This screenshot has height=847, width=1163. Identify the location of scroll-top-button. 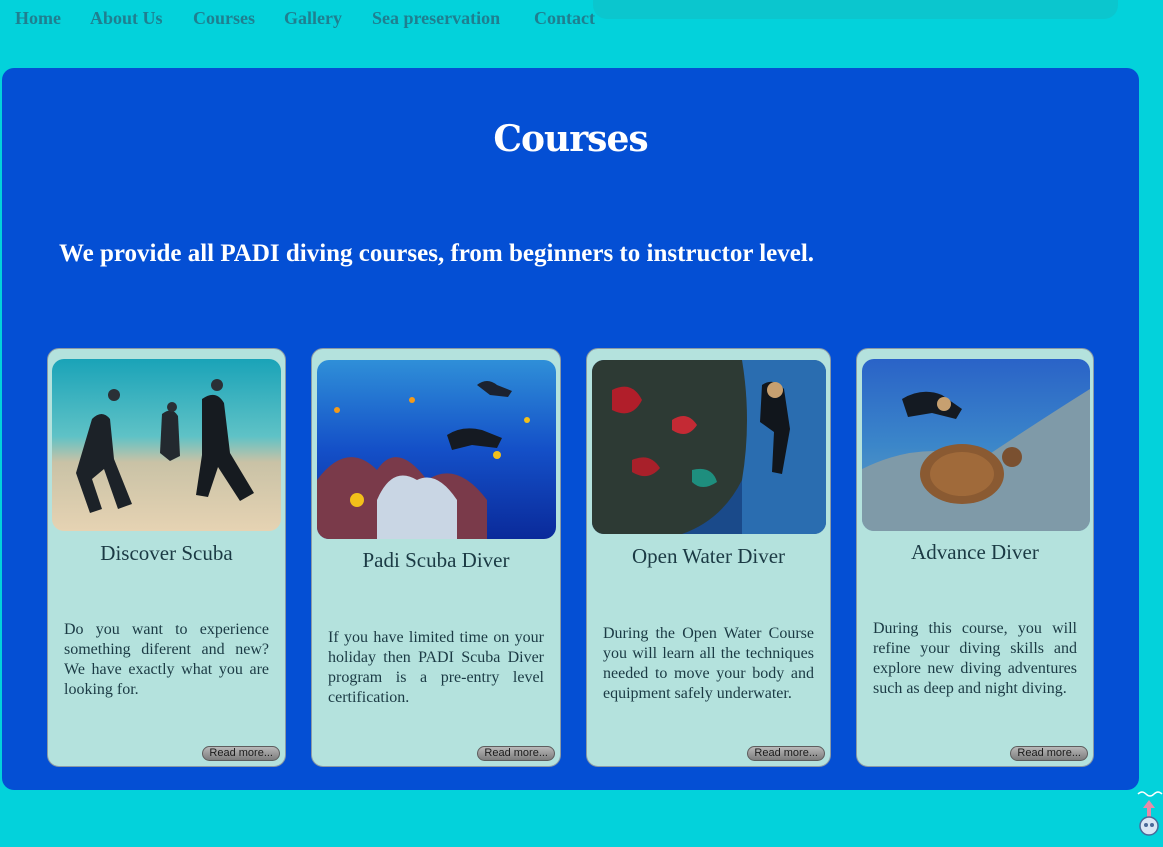
(1149, 814).